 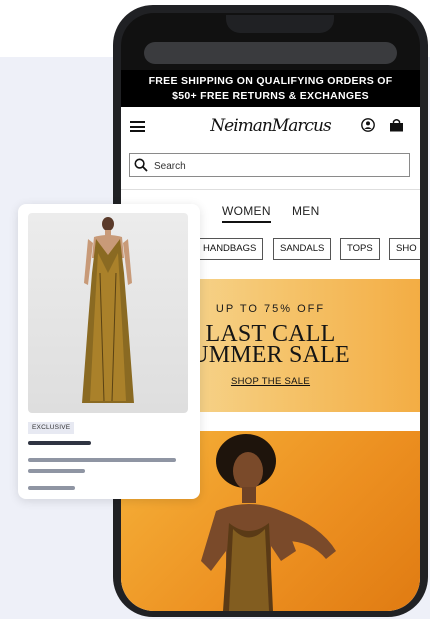 I want to click on search-input, so click(x=279, y=166).